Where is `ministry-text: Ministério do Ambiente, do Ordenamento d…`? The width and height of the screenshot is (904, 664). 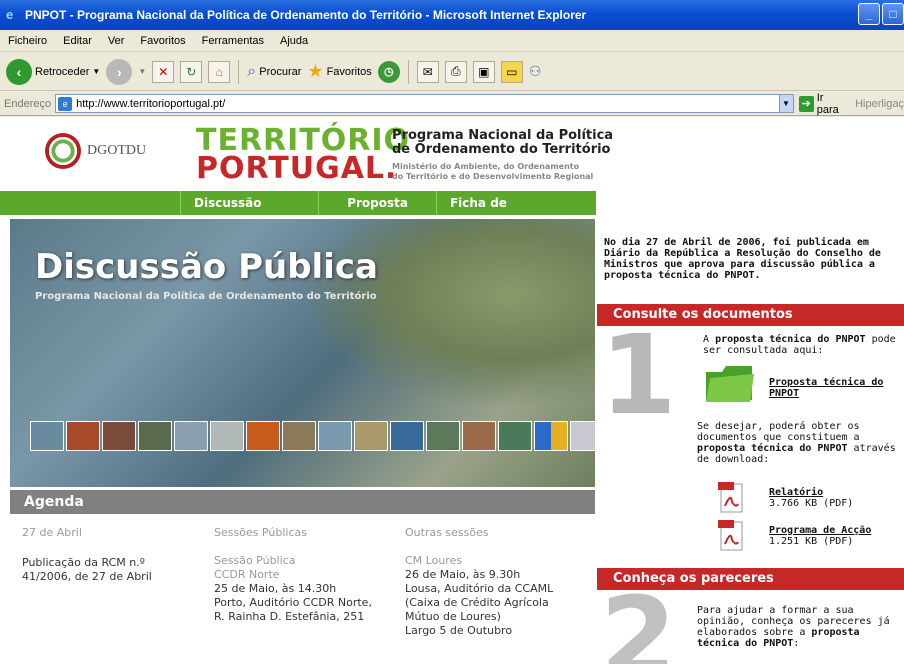
ministry-text: Ministério do Ambiente, do Ordenamento d… is located at coordinates (492, 172).